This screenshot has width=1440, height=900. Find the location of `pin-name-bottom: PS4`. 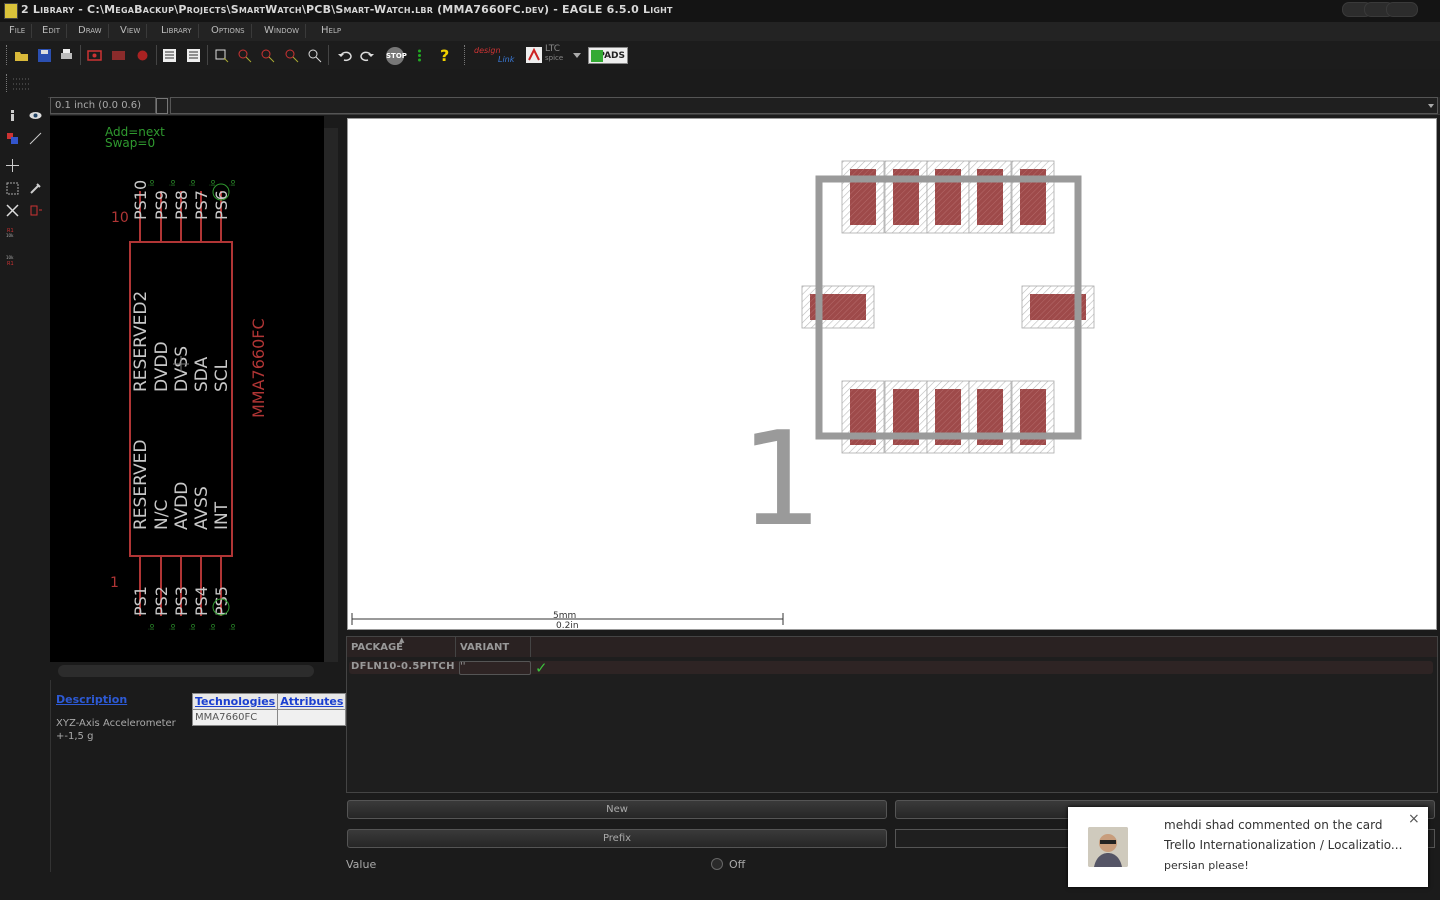

pin-name-bottom: PS4 is located at coordinates (201, 601).